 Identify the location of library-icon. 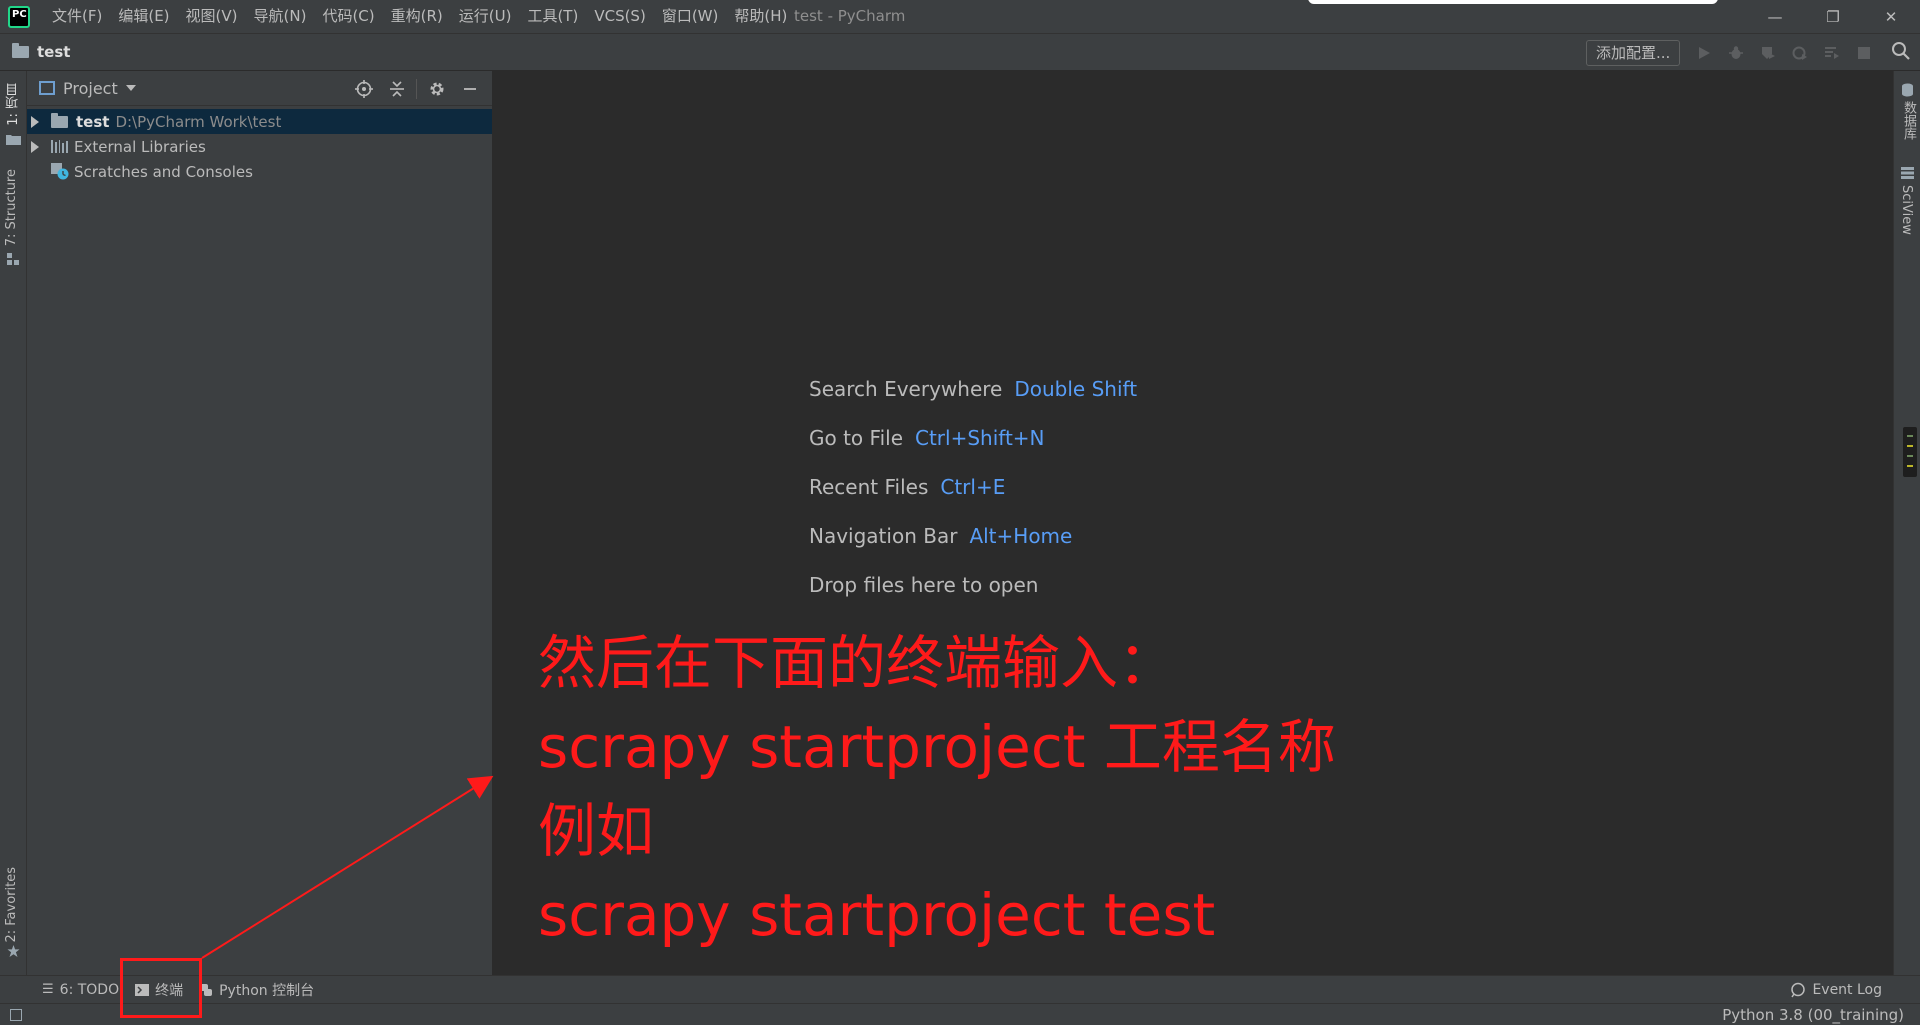
(59, 146).